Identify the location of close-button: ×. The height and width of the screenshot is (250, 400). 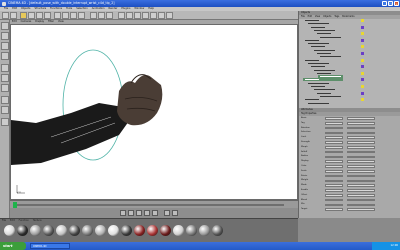
(396, 3).